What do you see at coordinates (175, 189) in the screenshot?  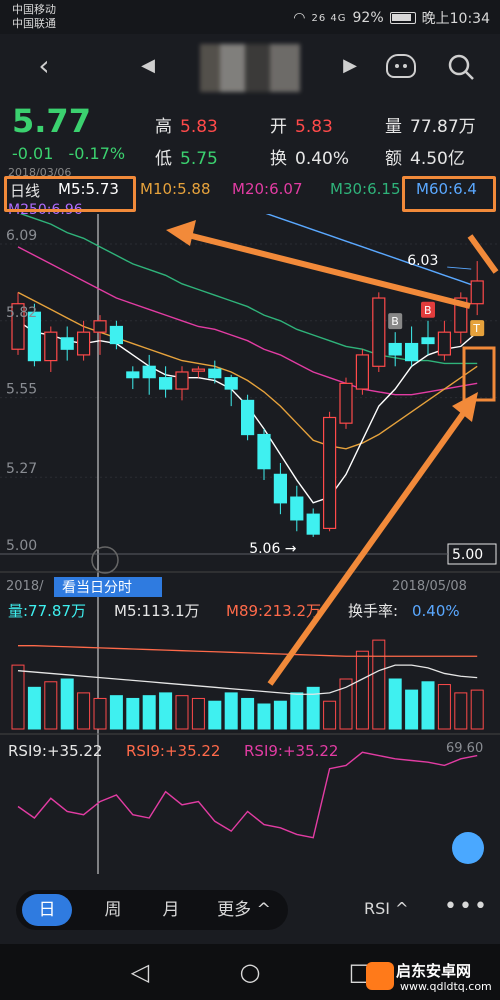 I see `ma10-label: M10:5.88` at bounding box center [175, 189].